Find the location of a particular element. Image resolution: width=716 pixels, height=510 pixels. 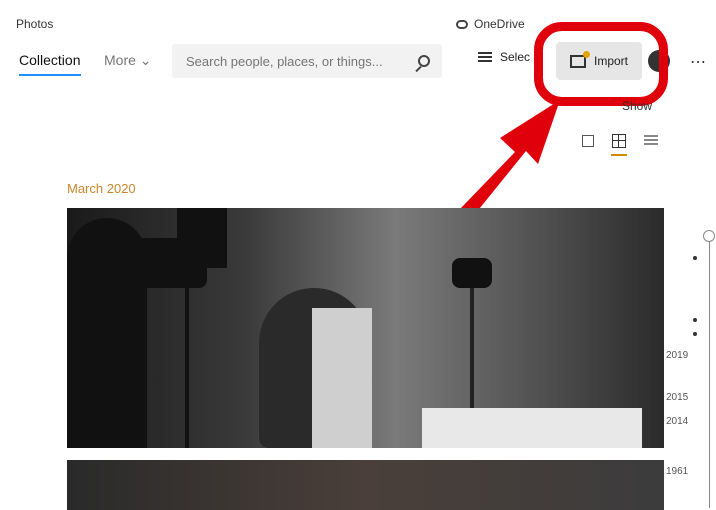

tab-more: More ⌄ is located at coordinates (128, 60).